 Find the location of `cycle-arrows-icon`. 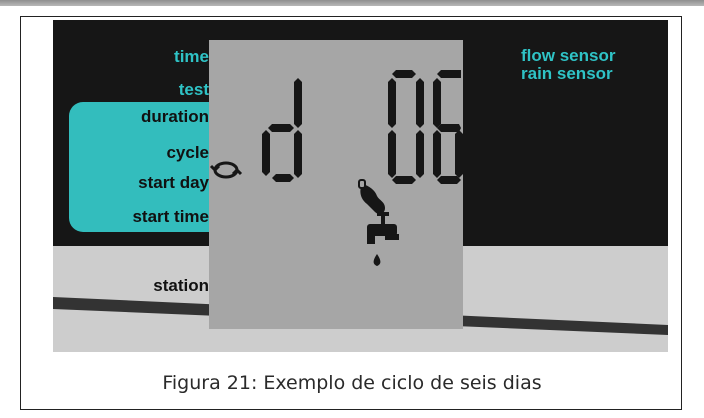

cycle-arrows-icon is located at coordinates (226, 170).